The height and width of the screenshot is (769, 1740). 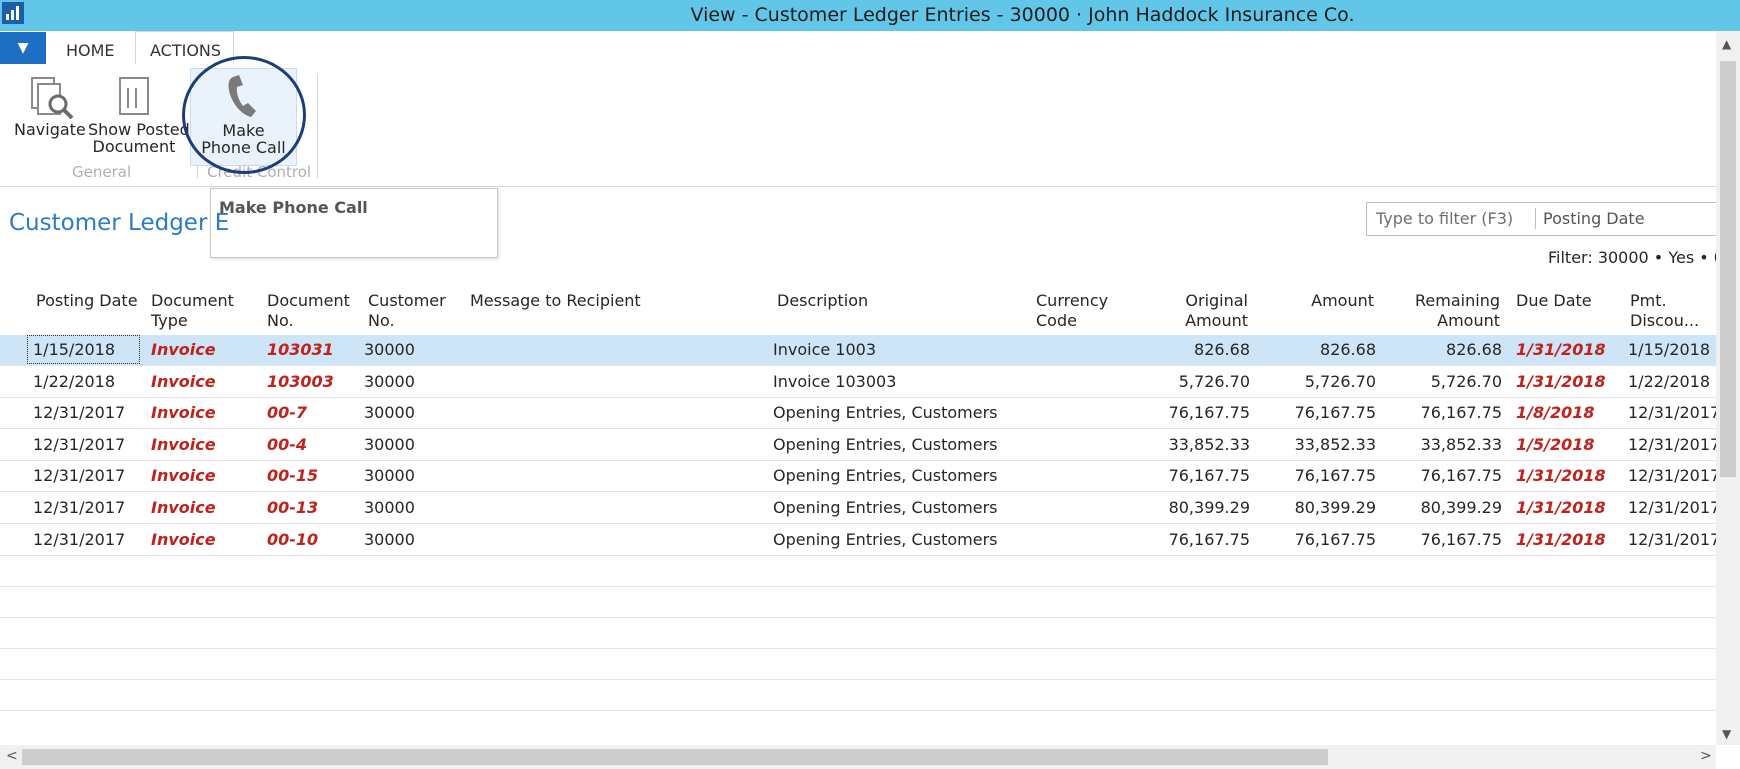 What do you see at coordinates (192, 311) in the screenshot?
I see `col-header-document-type: Document Type` at bounding box center [192, 311].